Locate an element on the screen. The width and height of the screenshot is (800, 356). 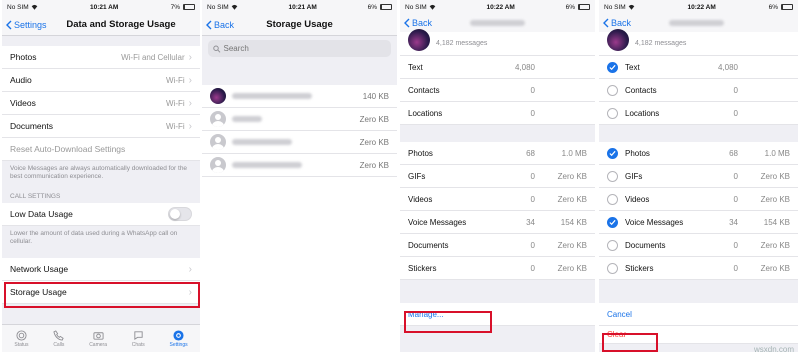
cancel-button: Cancel is located at coordinates (698, 314).